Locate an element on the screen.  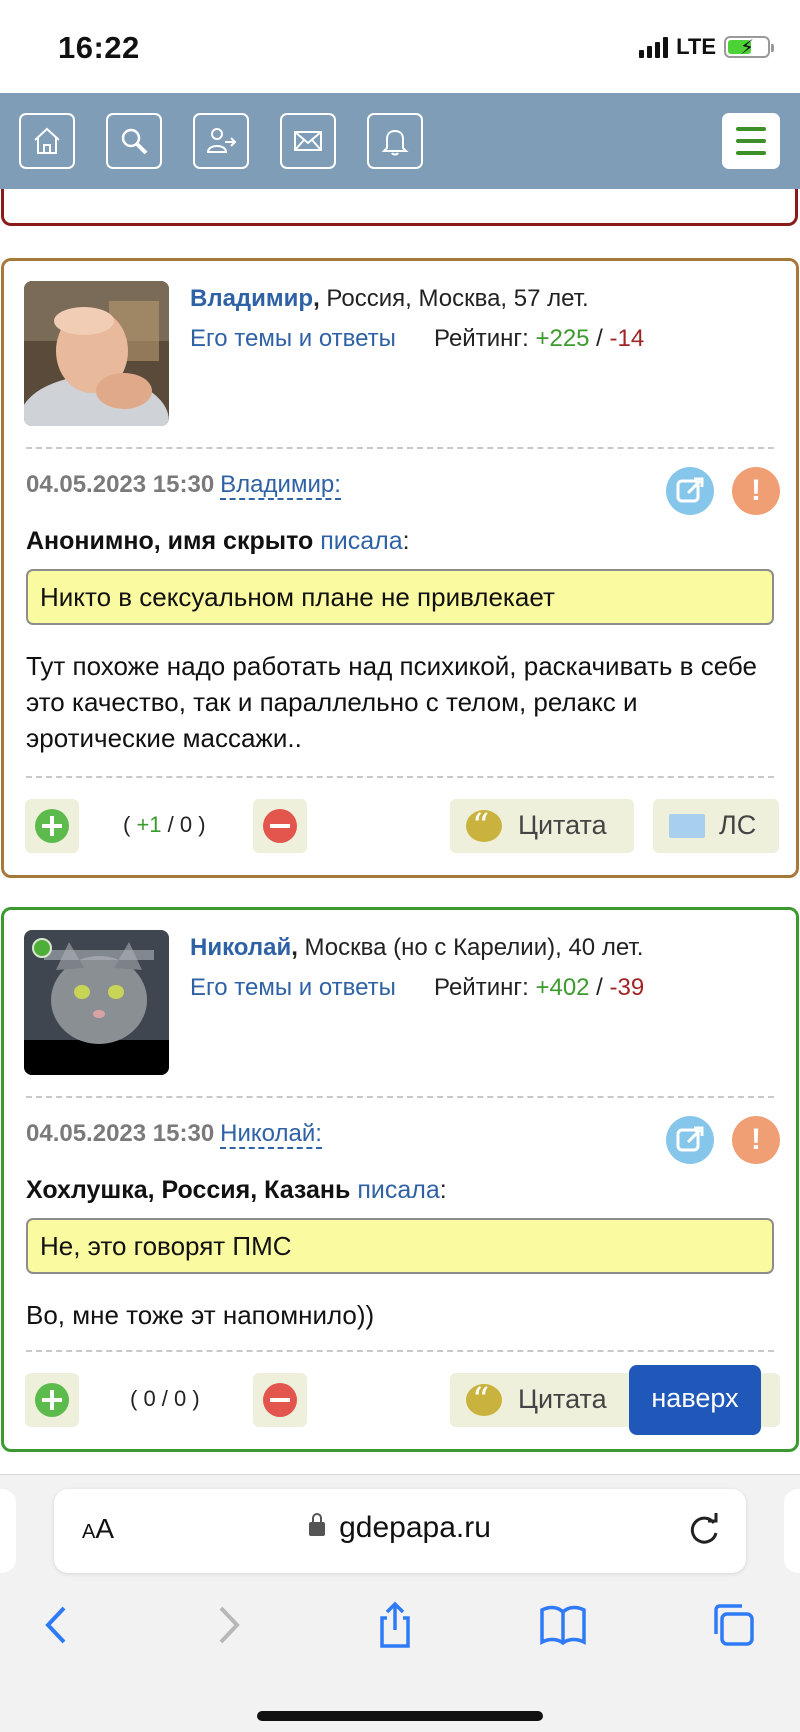
lock-icon is located at coordinates (317, 1524).